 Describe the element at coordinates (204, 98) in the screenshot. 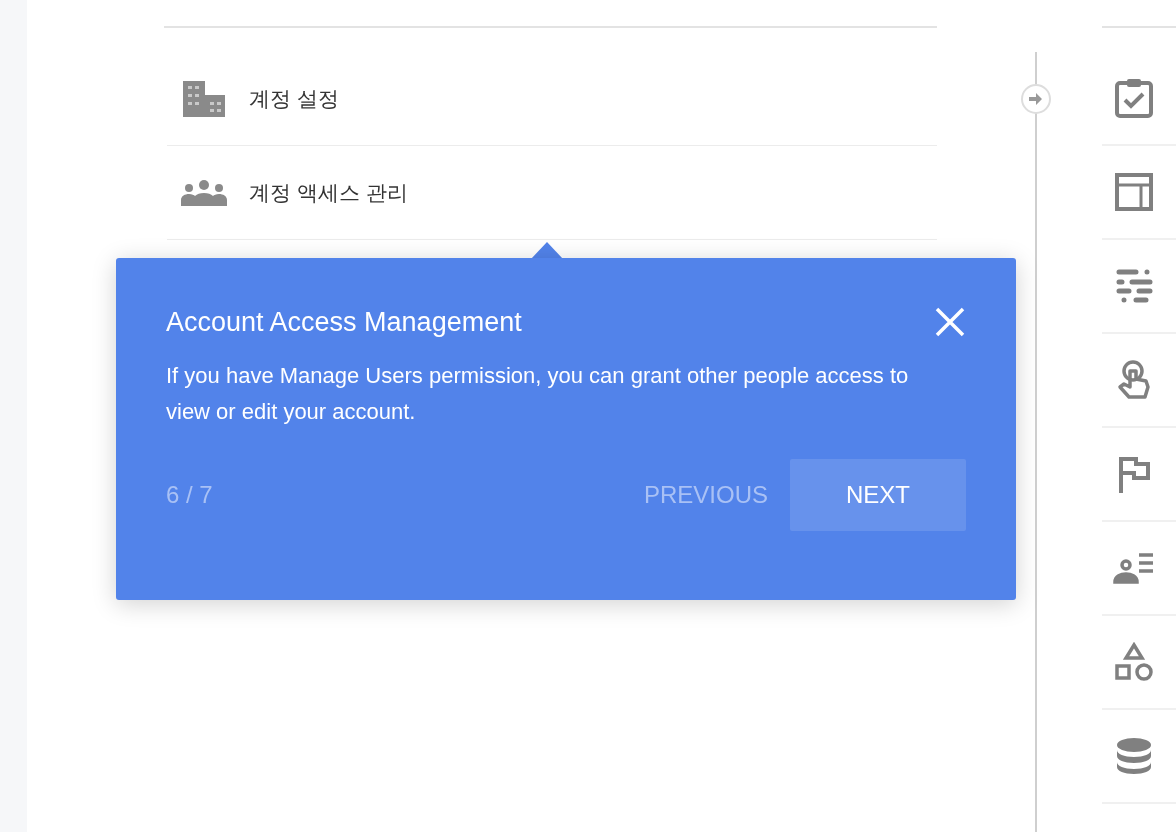

I see `building-icon` at that location.